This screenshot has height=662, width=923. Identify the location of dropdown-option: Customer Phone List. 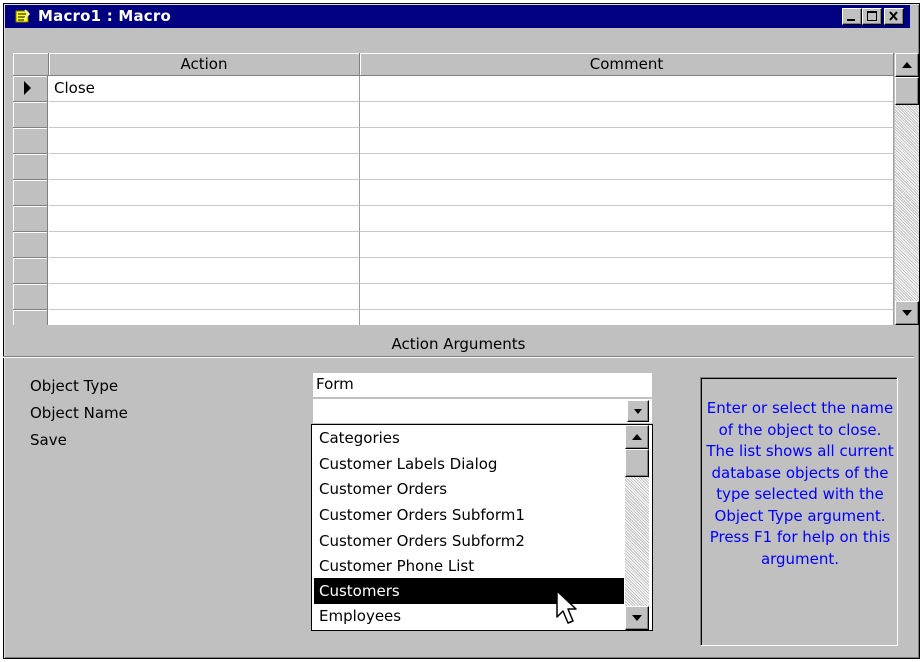
(469, 566).